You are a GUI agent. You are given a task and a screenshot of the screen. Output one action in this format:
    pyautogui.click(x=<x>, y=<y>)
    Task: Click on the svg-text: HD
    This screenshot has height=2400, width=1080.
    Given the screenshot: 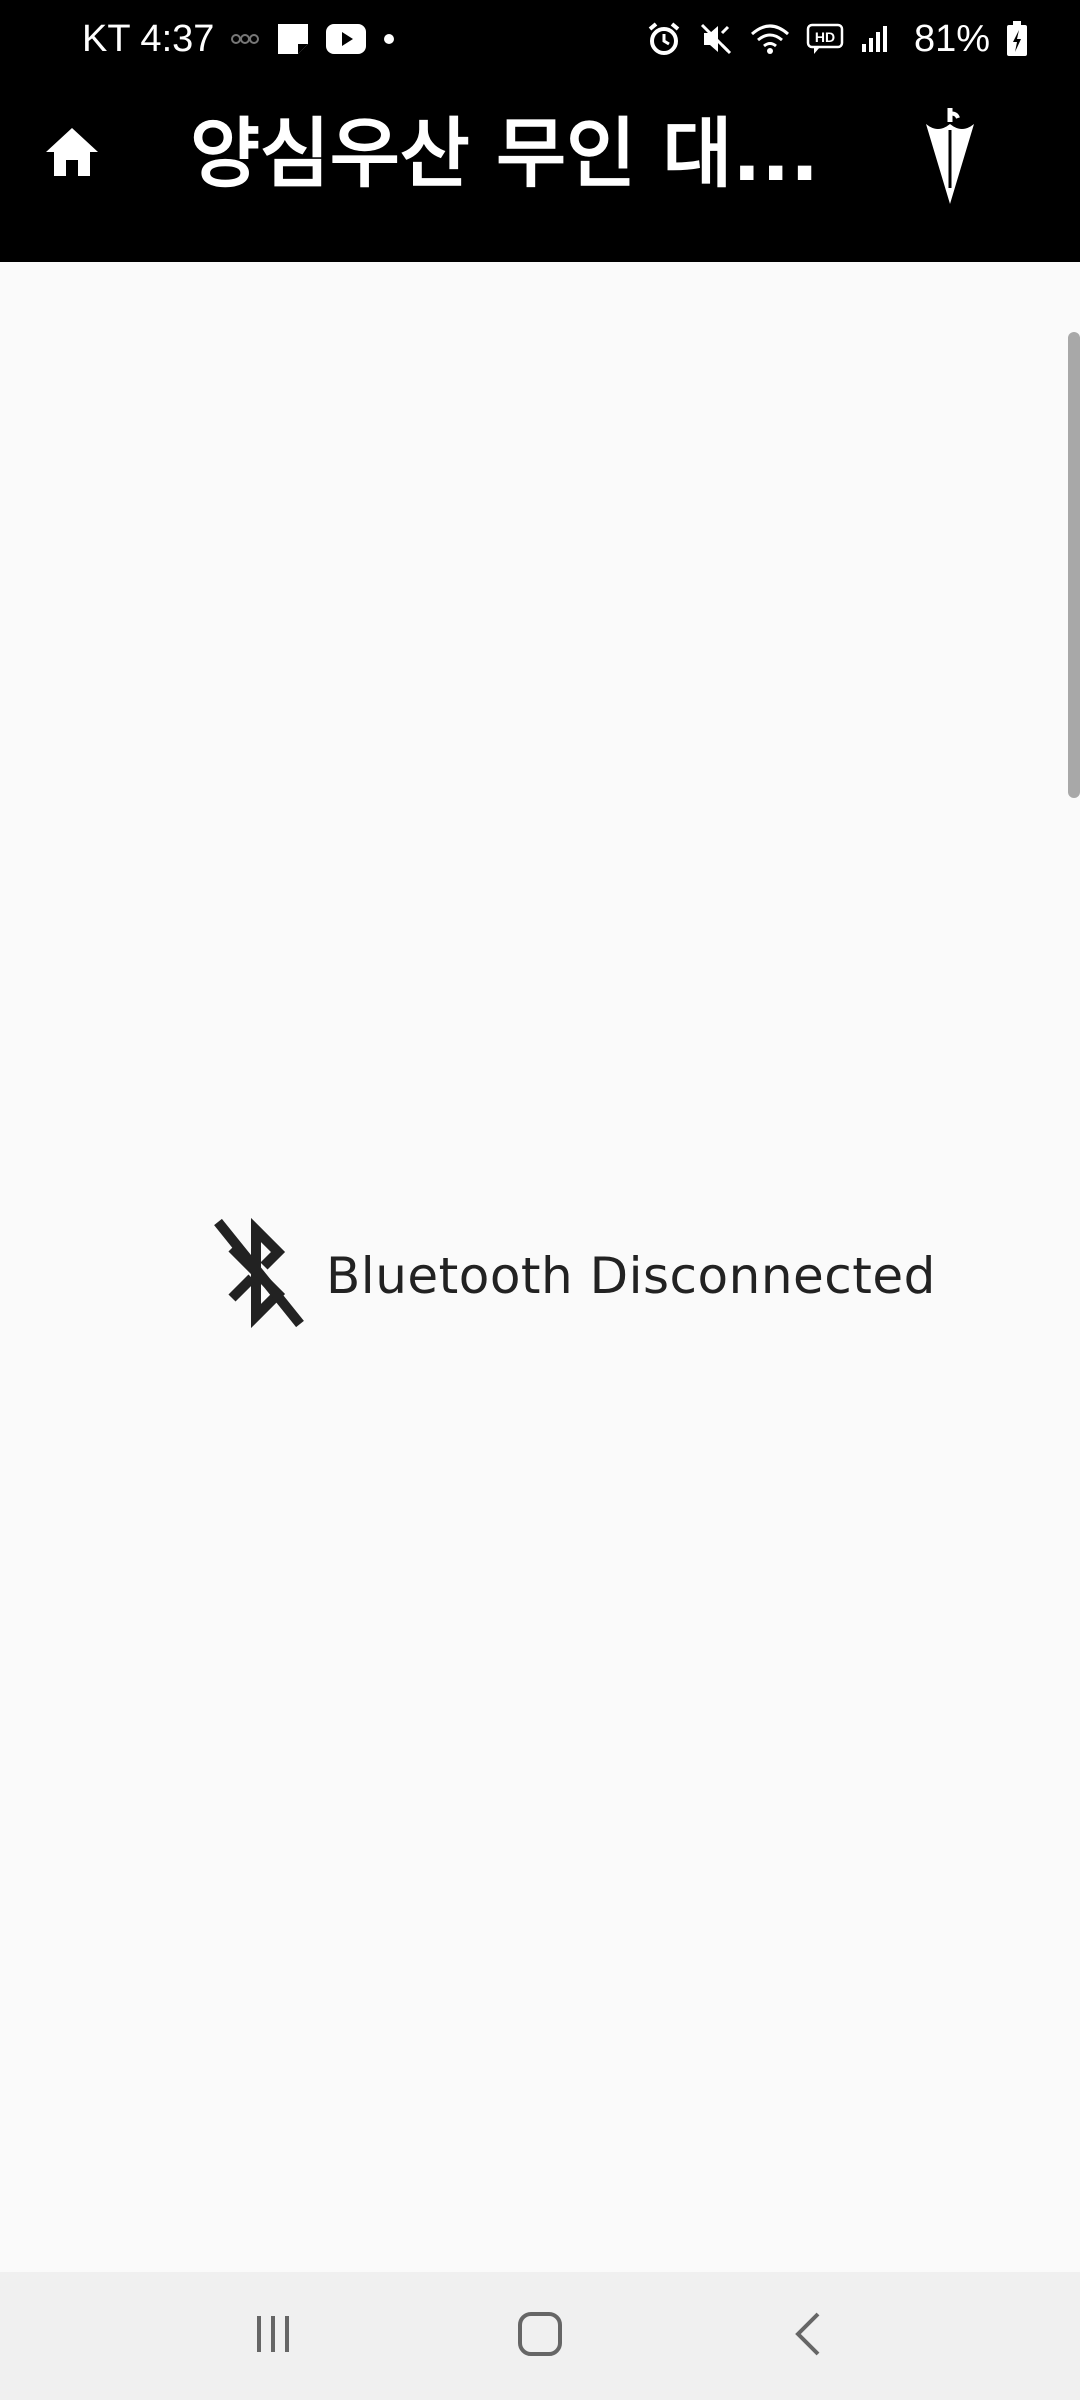 What is the action you would take?
    pyautogui.click(x=825, y=37)
    